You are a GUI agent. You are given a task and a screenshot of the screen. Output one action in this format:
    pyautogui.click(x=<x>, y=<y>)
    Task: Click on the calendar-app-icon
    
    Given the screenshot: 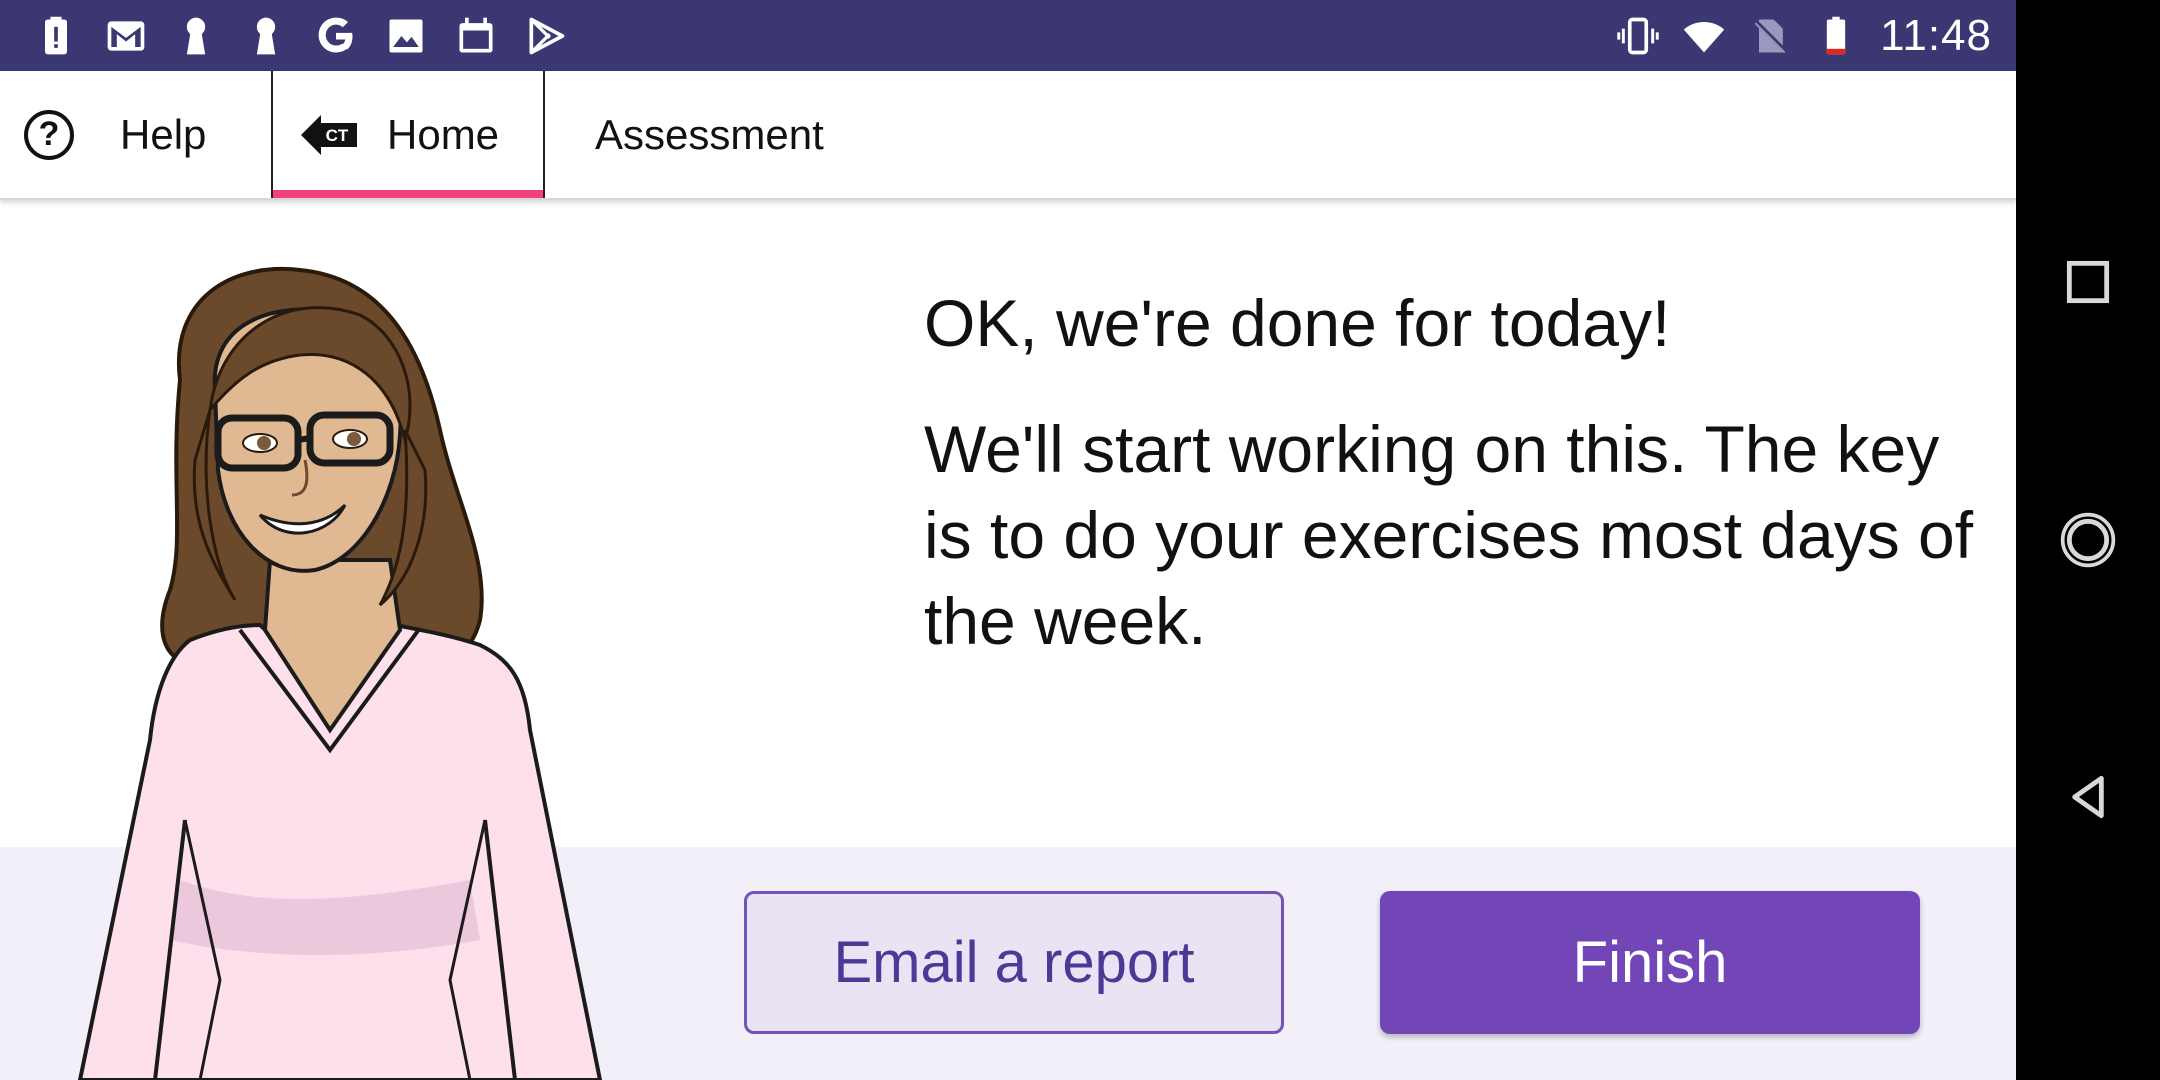 What is the action you would take?
    pyautogui.click(x=476, y=36)
    